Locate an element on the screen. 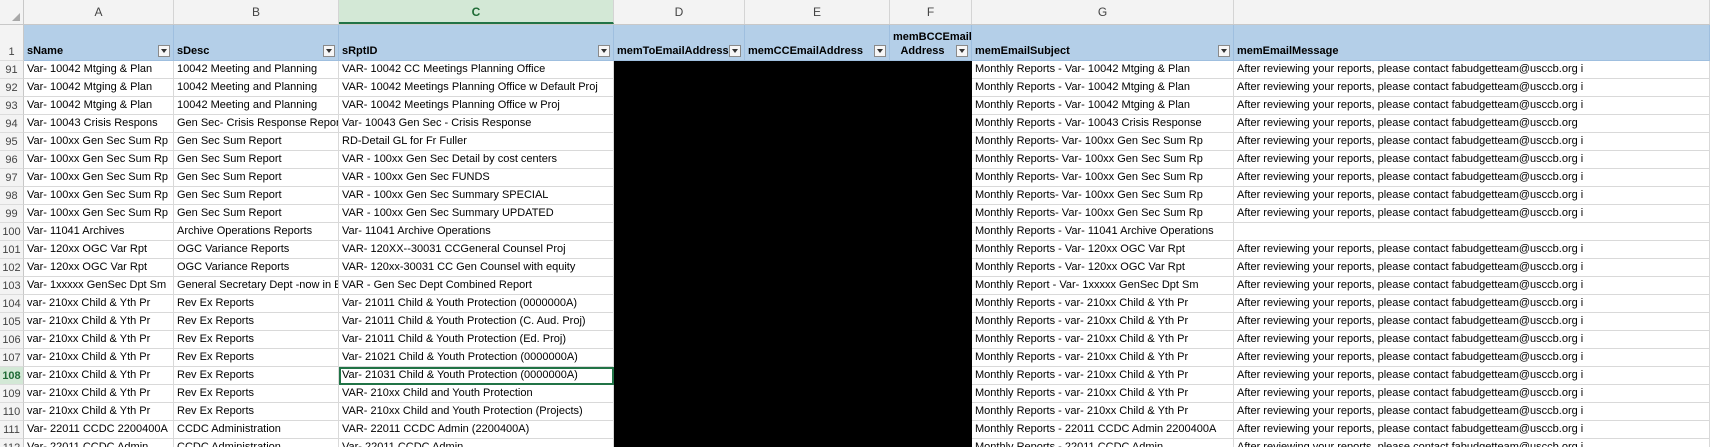 Image resolution: width=1710 pixels, height=447 pixels. row-header: 93 is located at coordinates (12, 106).